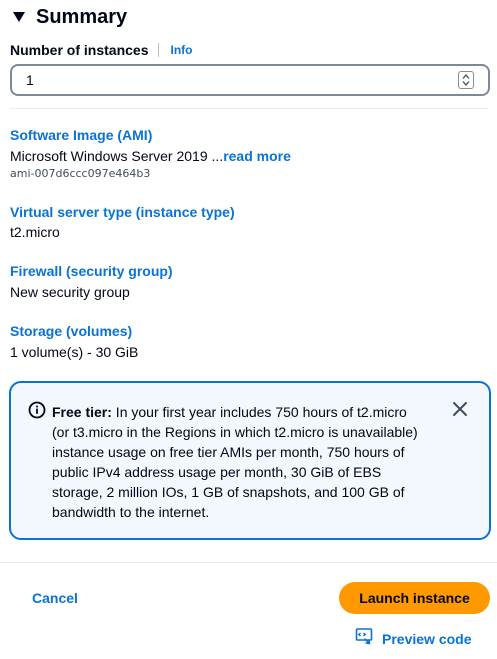 The height and width of the screenshot is (659, 497). Describe the element at coordinates (81, 135) in the screenshot. I see `ami-label-link: Software Image (AMI)` at that location.